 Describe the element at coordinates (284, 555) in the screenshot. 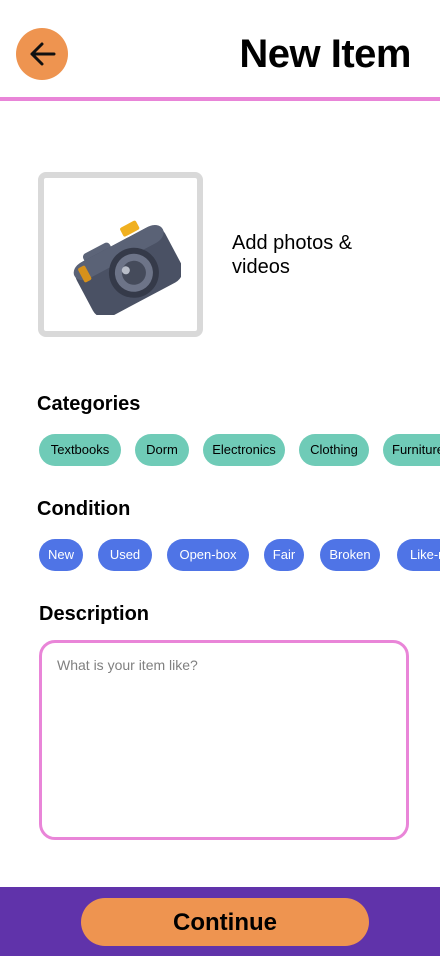

I see `condition-chip-fair: Fair` at that location.